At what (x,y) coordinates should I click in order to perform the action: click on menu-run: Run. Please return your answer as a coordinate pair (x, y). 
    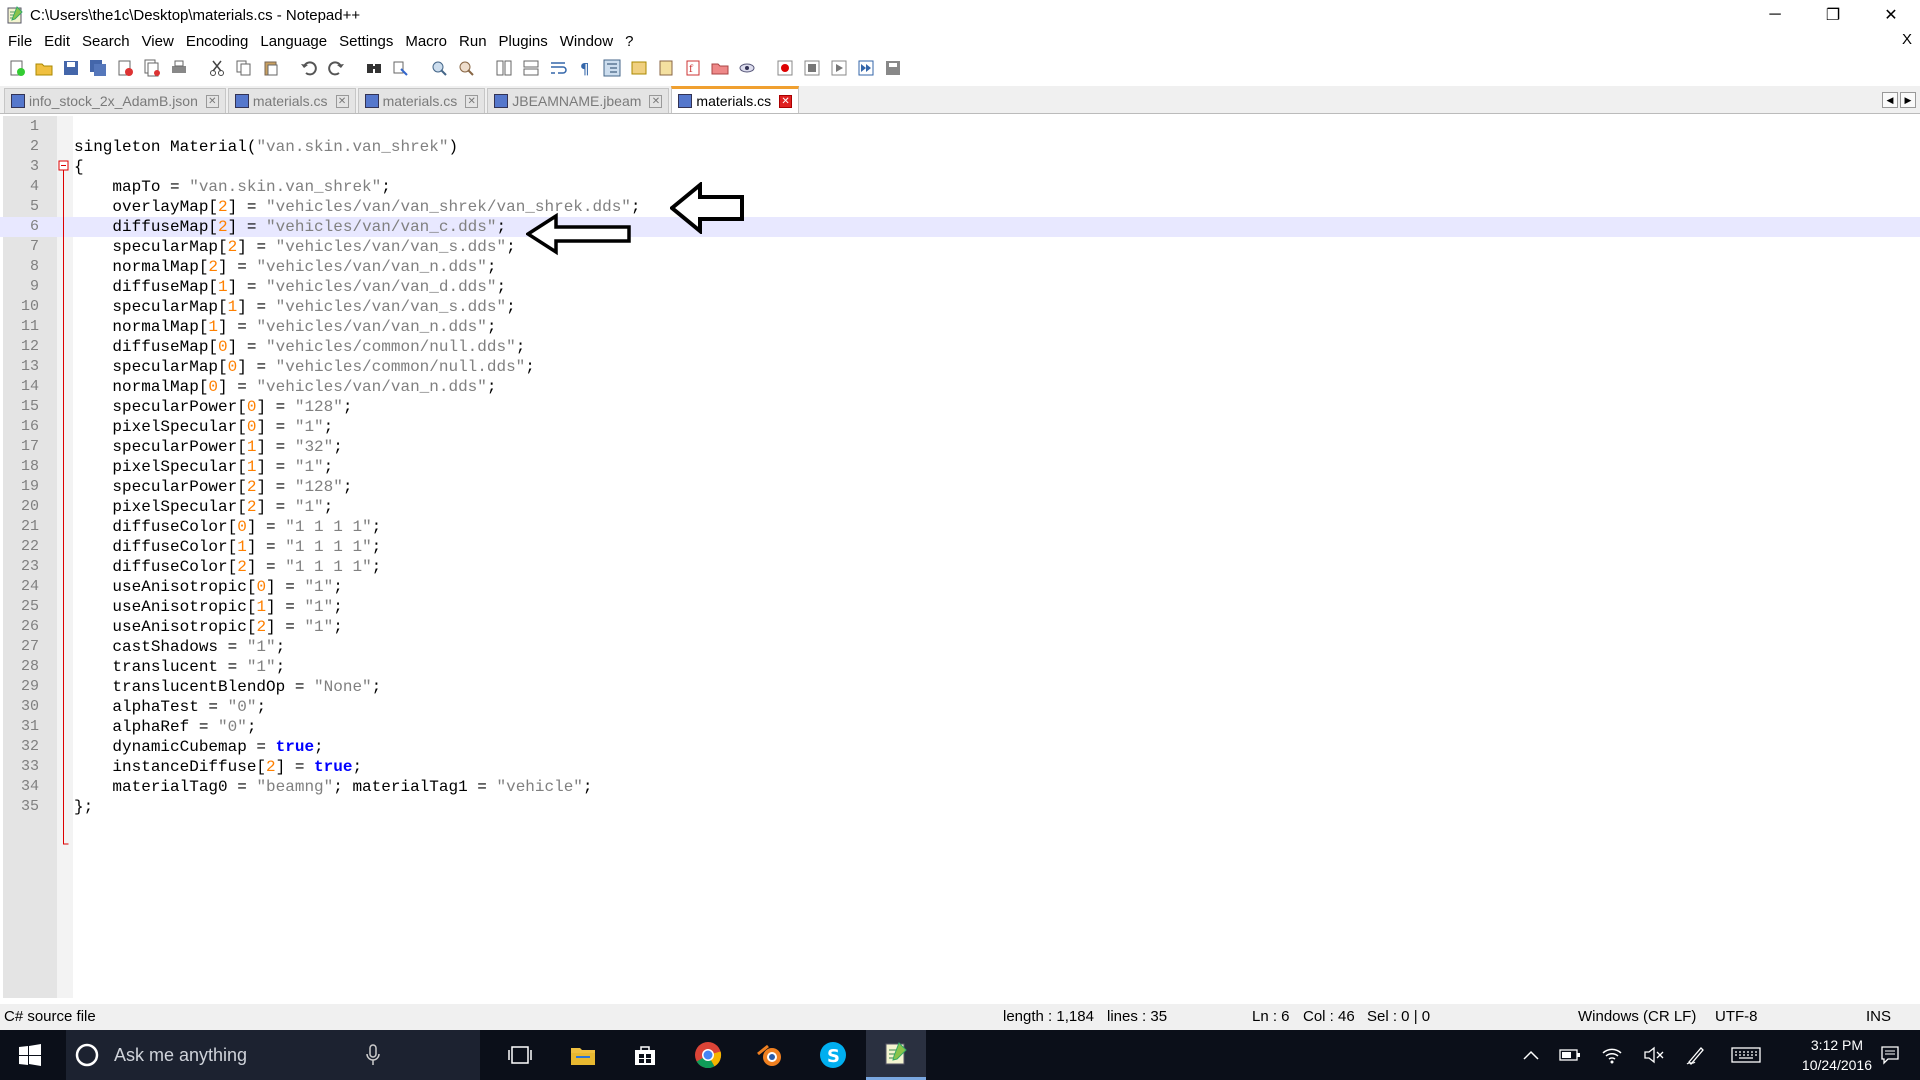
    Looking at the image, I should click on (473, 41).